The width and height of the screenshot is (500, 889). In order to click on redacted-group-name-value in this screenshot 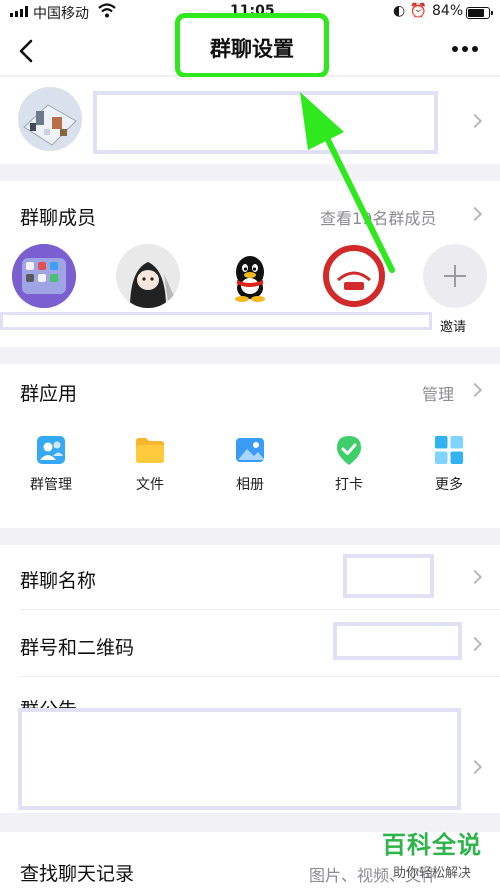, I will do `click(388, 576)`.